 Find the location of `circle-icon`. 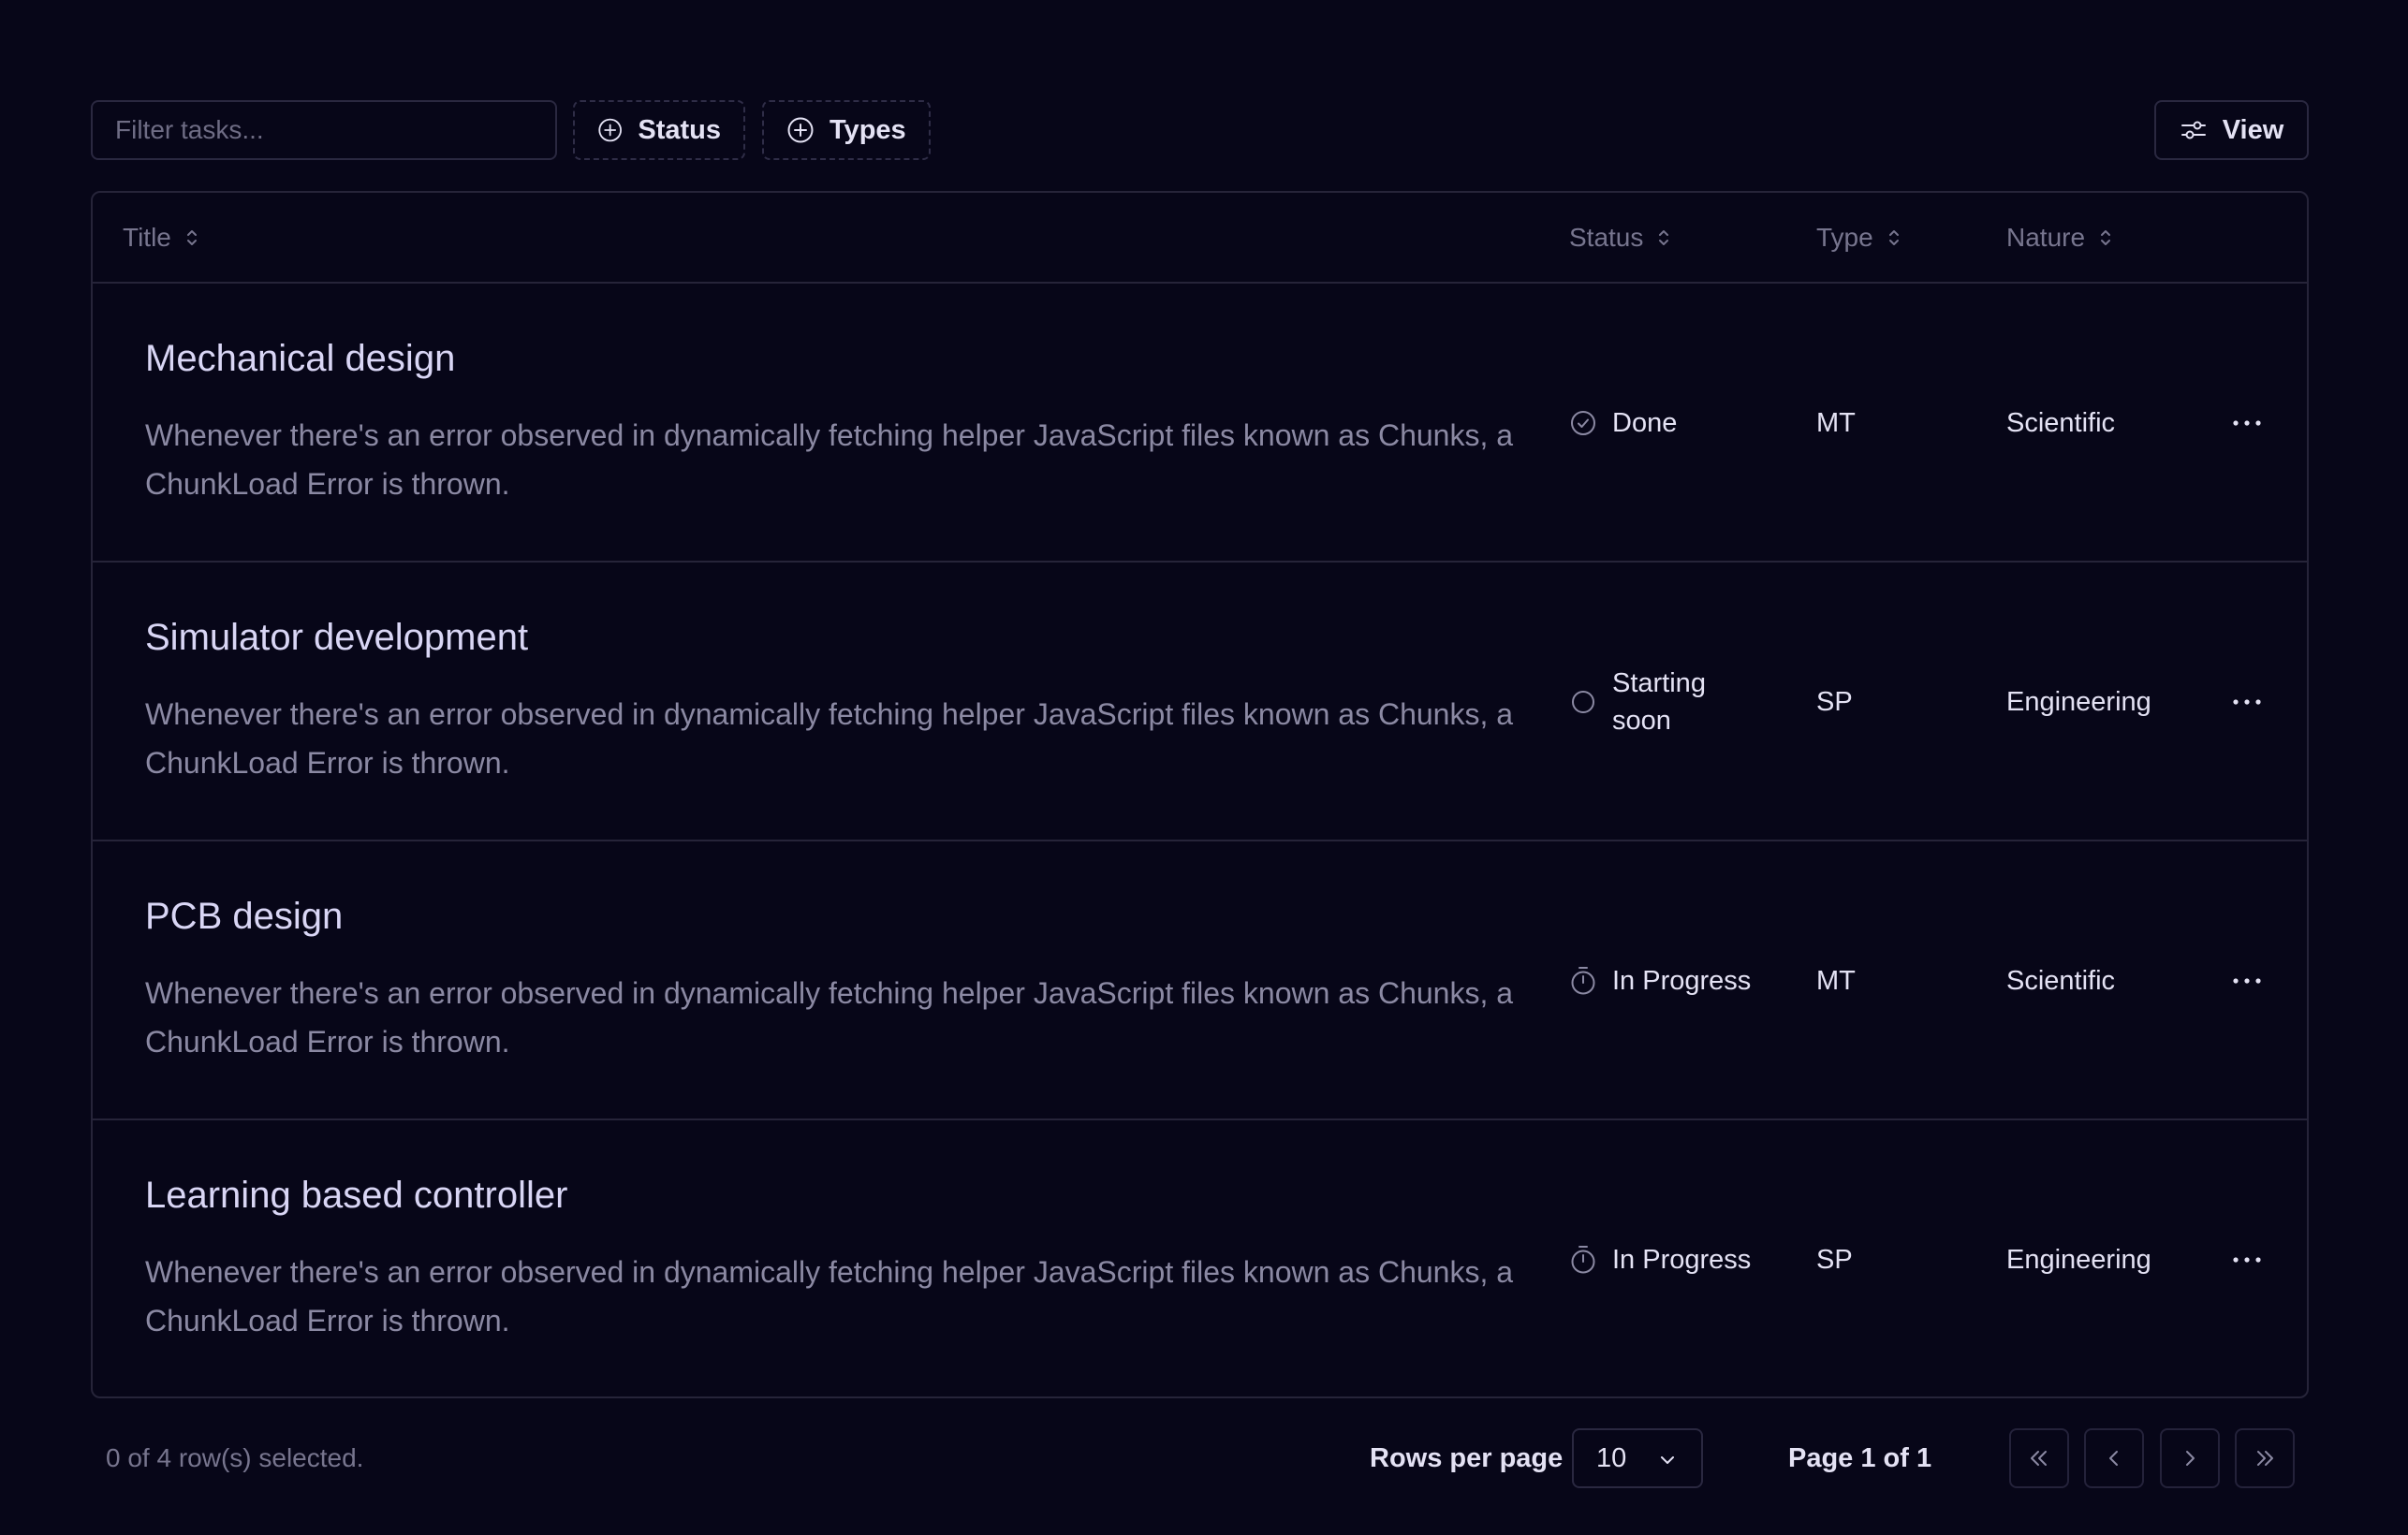

circle-icon is located at coordinates (1583, 702).